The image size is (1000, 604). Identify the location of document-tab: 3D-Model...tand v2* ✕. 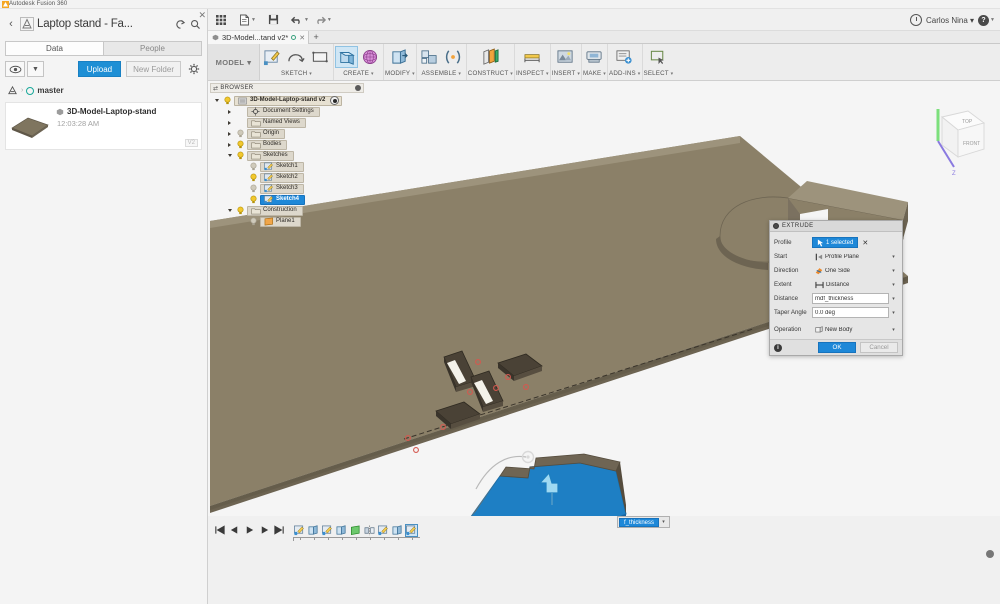
(259, 37).